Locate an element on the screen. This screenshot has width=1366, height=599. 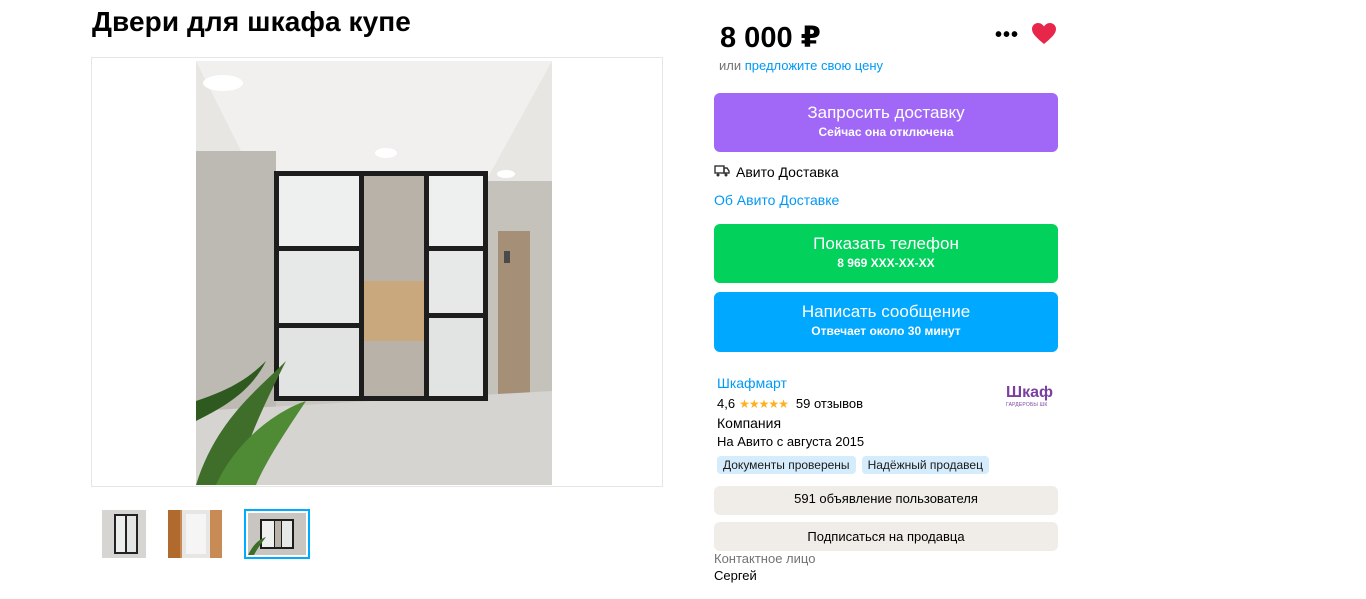
price-or-text: или is located at coordinates (730, 65).